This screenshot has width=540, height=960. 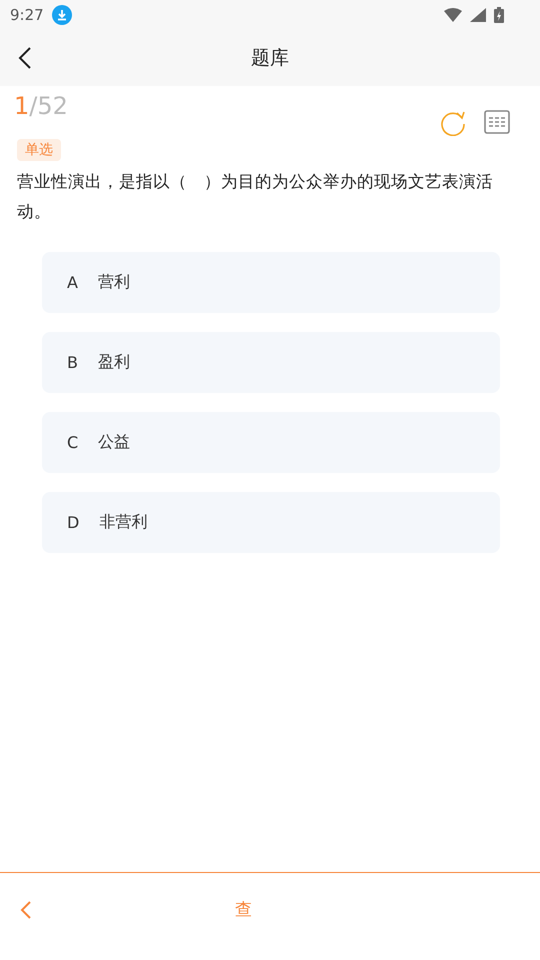 What do you see at coordinates (270, 58) in the screenshot?
I see `page-title: 题库` at bounding box center [270, 58].